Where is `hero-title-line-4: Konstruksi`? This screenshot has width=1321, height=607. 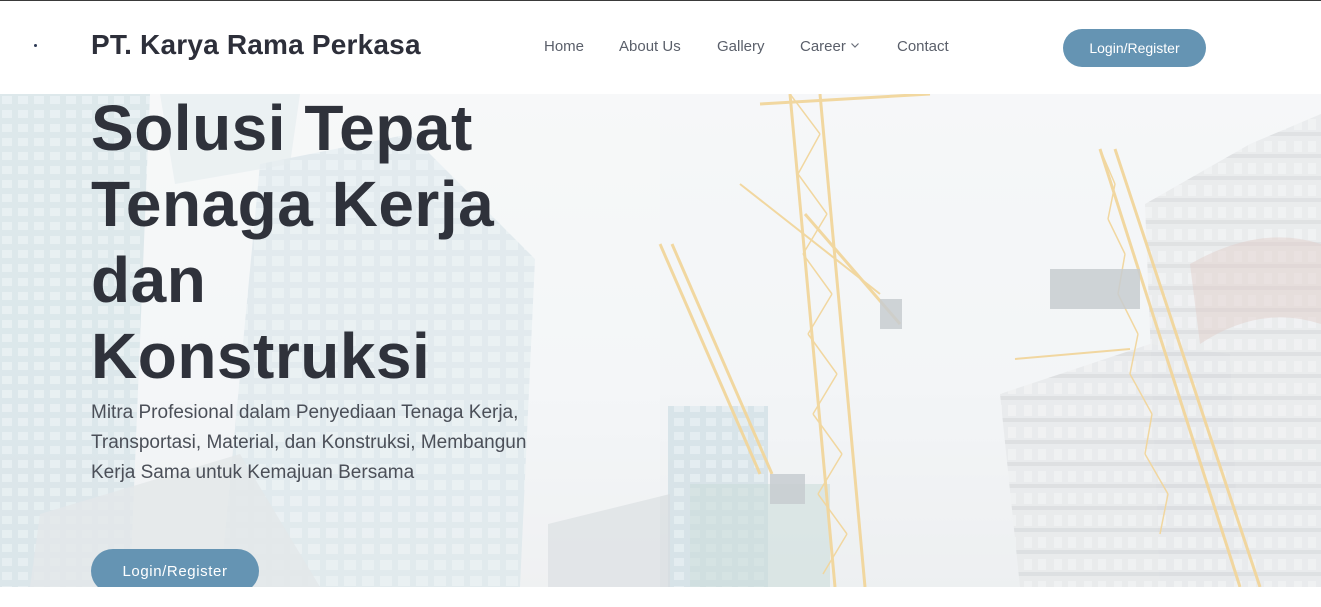
hero-title-line-4: Konstruksi is located at coordinates (261, 356).